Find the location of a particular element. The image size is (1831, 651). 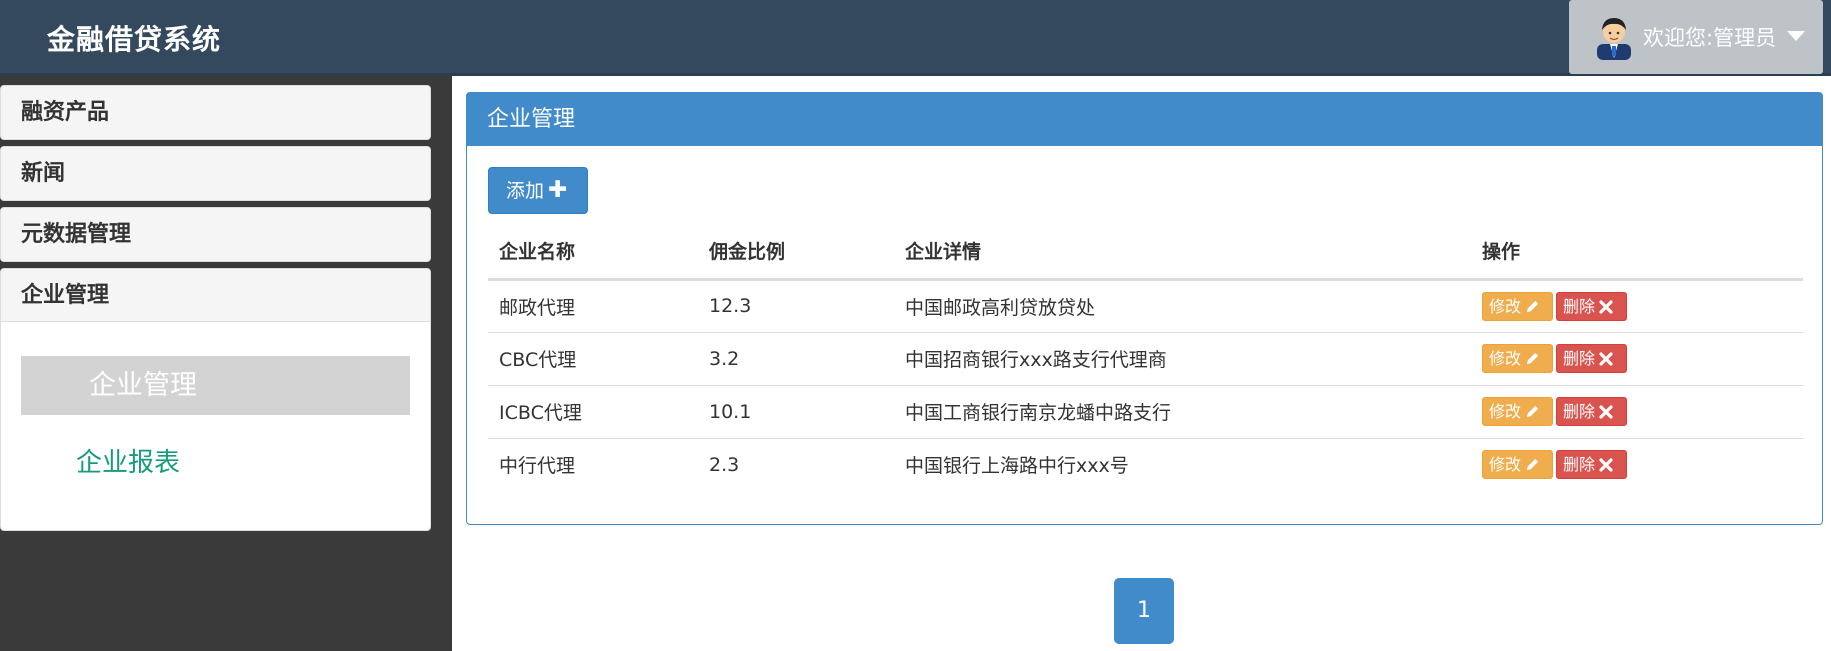

cell-detail: 中国银行上海路中行xxx号 is located at coordinates (1017, 466).